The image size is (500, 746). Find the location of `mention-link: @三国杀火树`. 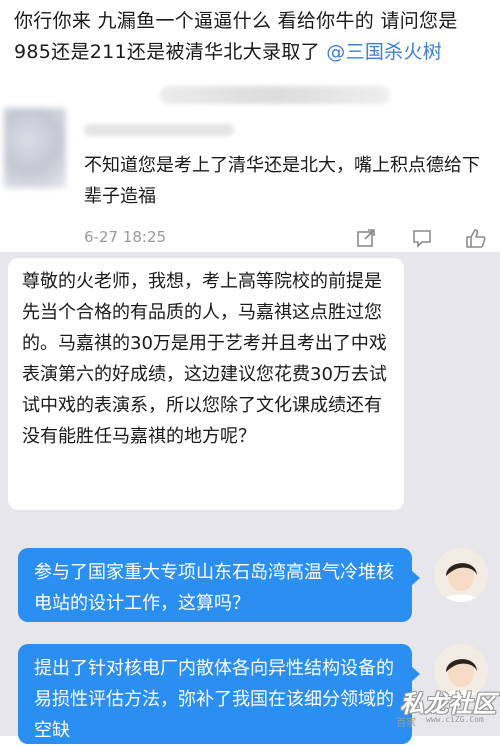

mention-link: @三国杀火树 is located at coordinates (384, 52).